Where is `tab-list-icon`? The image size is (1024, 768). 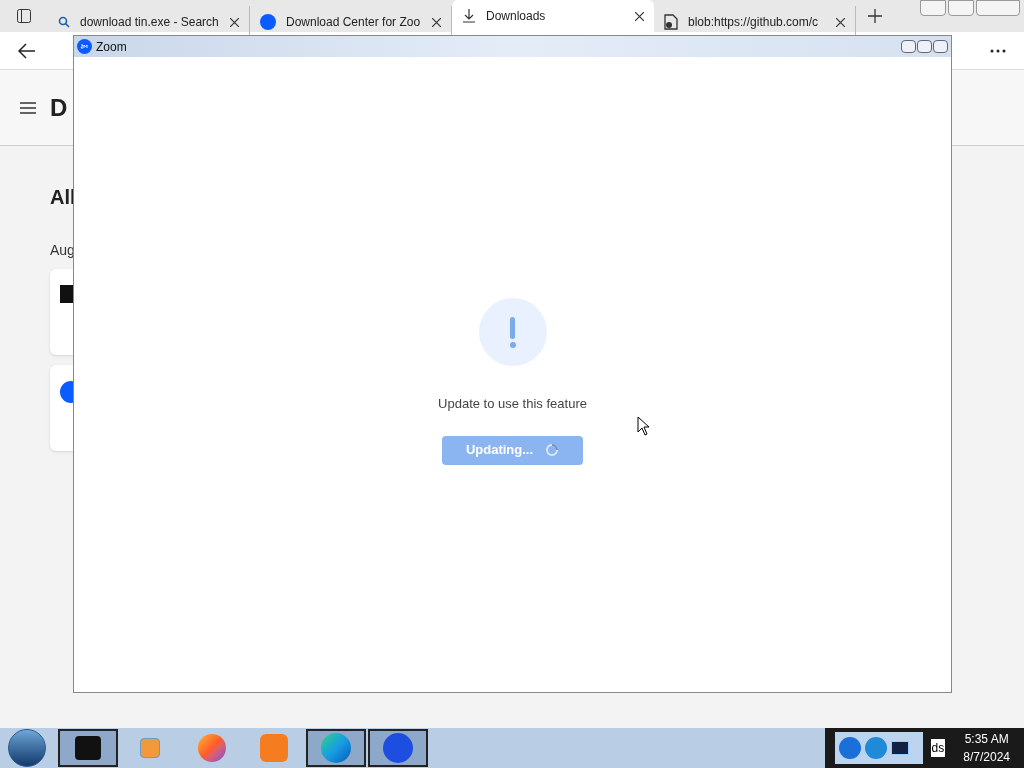 tab-list-icon is located at coordinates (24, 16).